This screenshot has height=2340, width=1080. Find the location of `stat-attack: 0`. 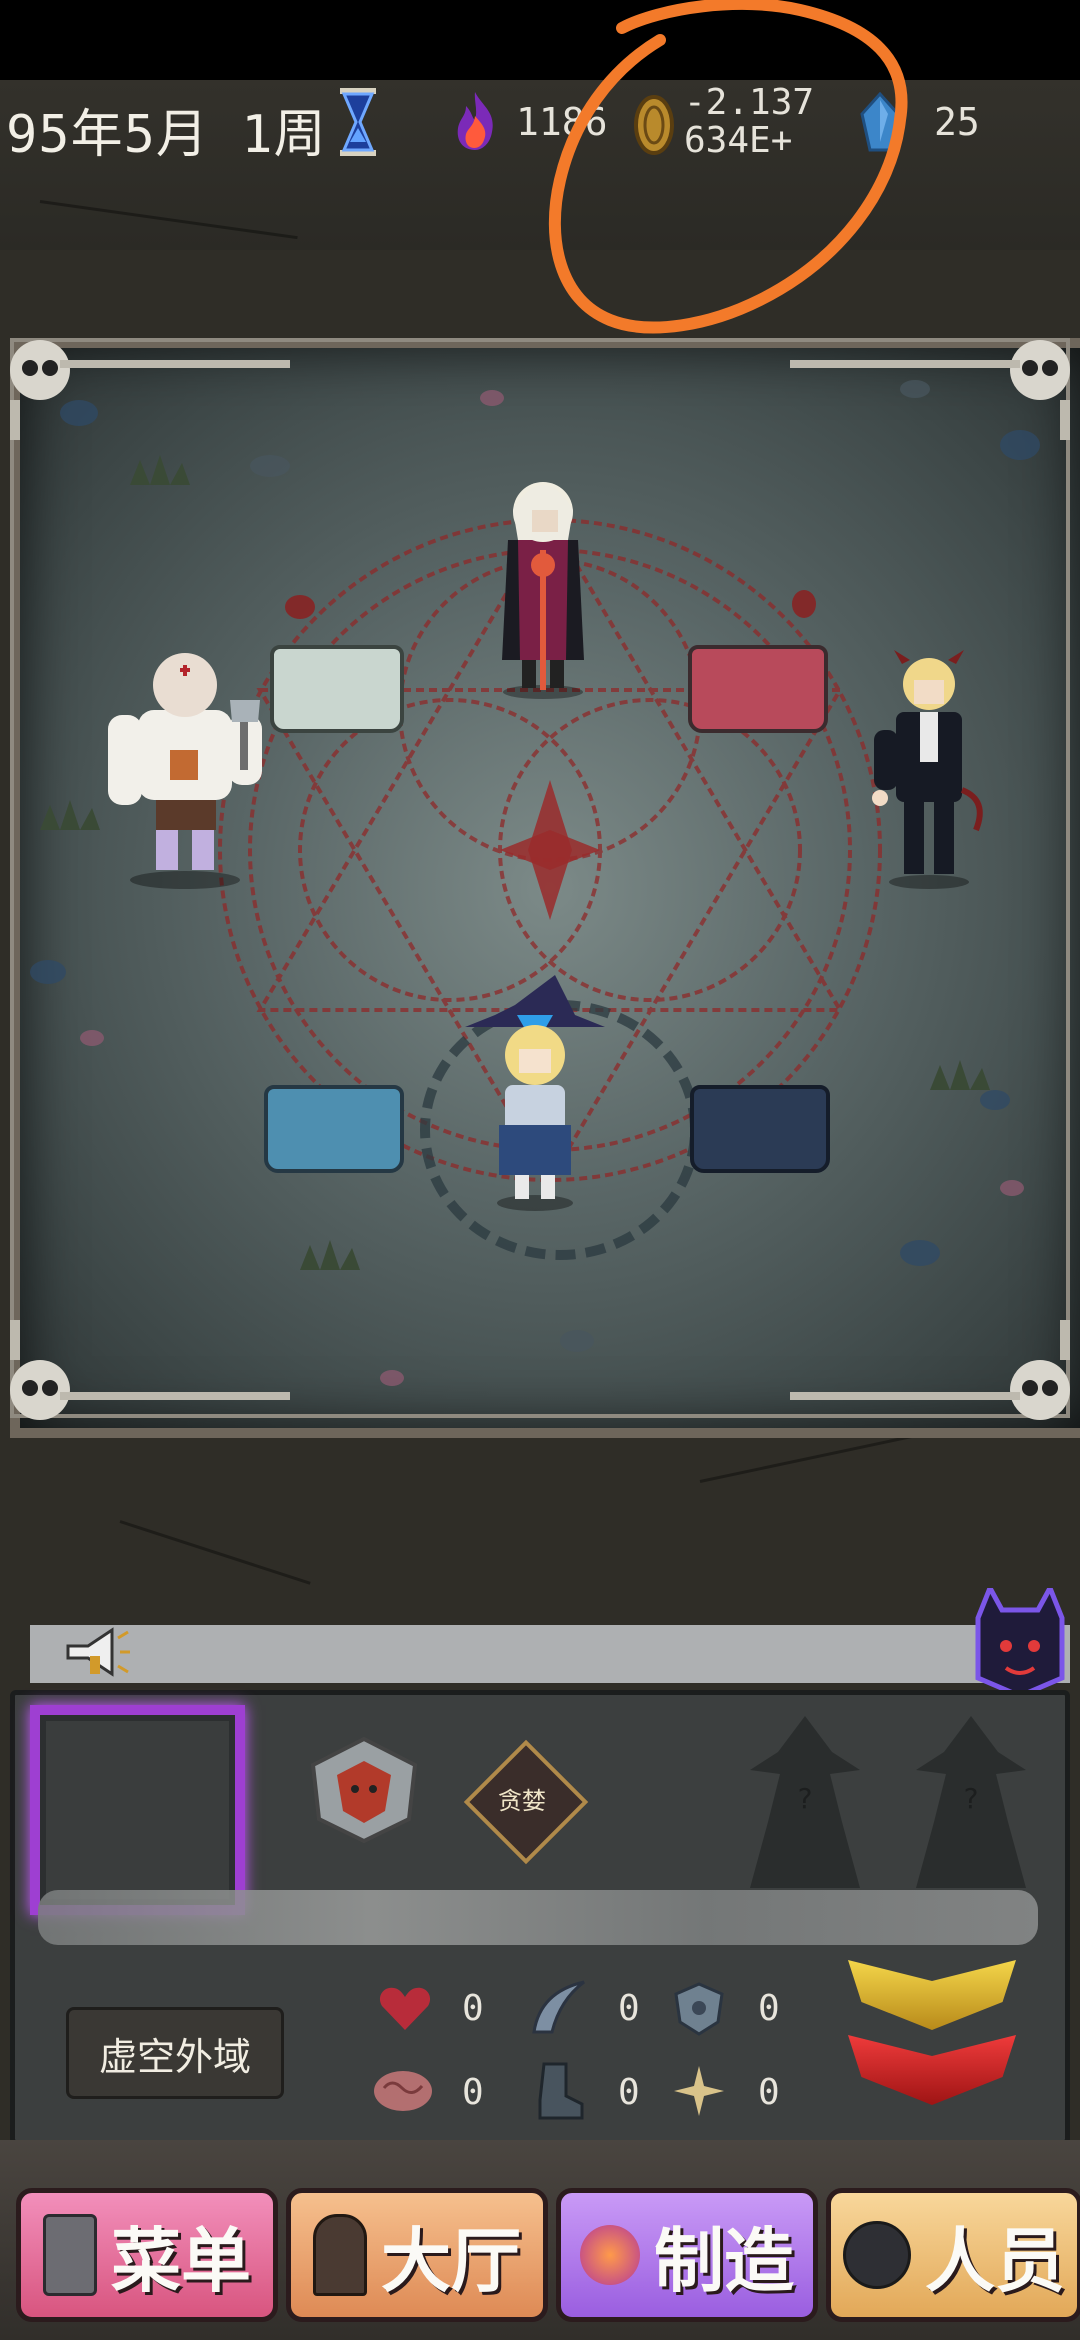

stat-attack: 0 is located at coordinates (629, 2008).